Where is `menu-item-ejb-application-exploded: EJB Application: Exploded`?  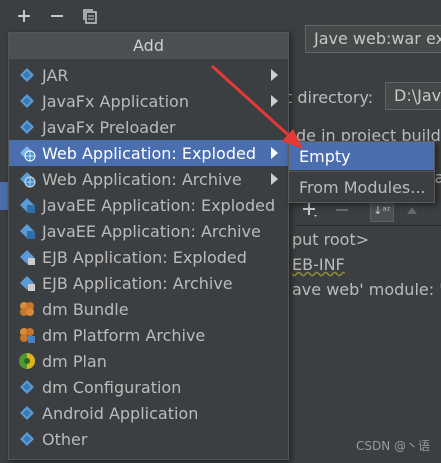
menu-item-ejb-application-exploded: EJB Application: Exploded is located at coordinates (148, 257).